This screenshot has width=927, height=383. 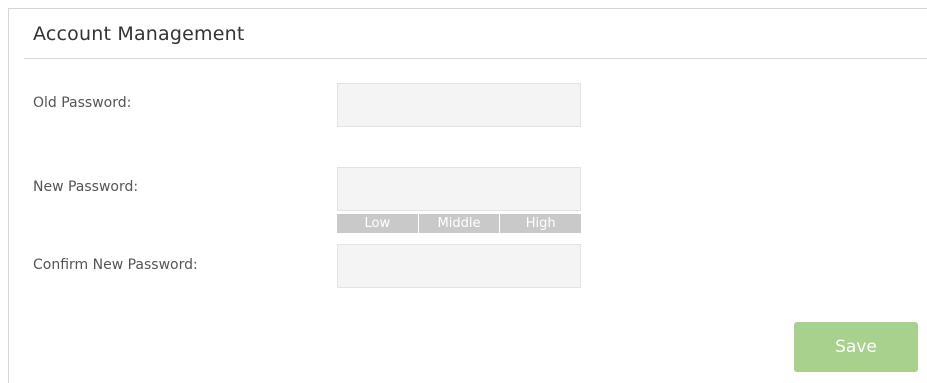 I want to click on title-divider, so click(x=475, y=58).